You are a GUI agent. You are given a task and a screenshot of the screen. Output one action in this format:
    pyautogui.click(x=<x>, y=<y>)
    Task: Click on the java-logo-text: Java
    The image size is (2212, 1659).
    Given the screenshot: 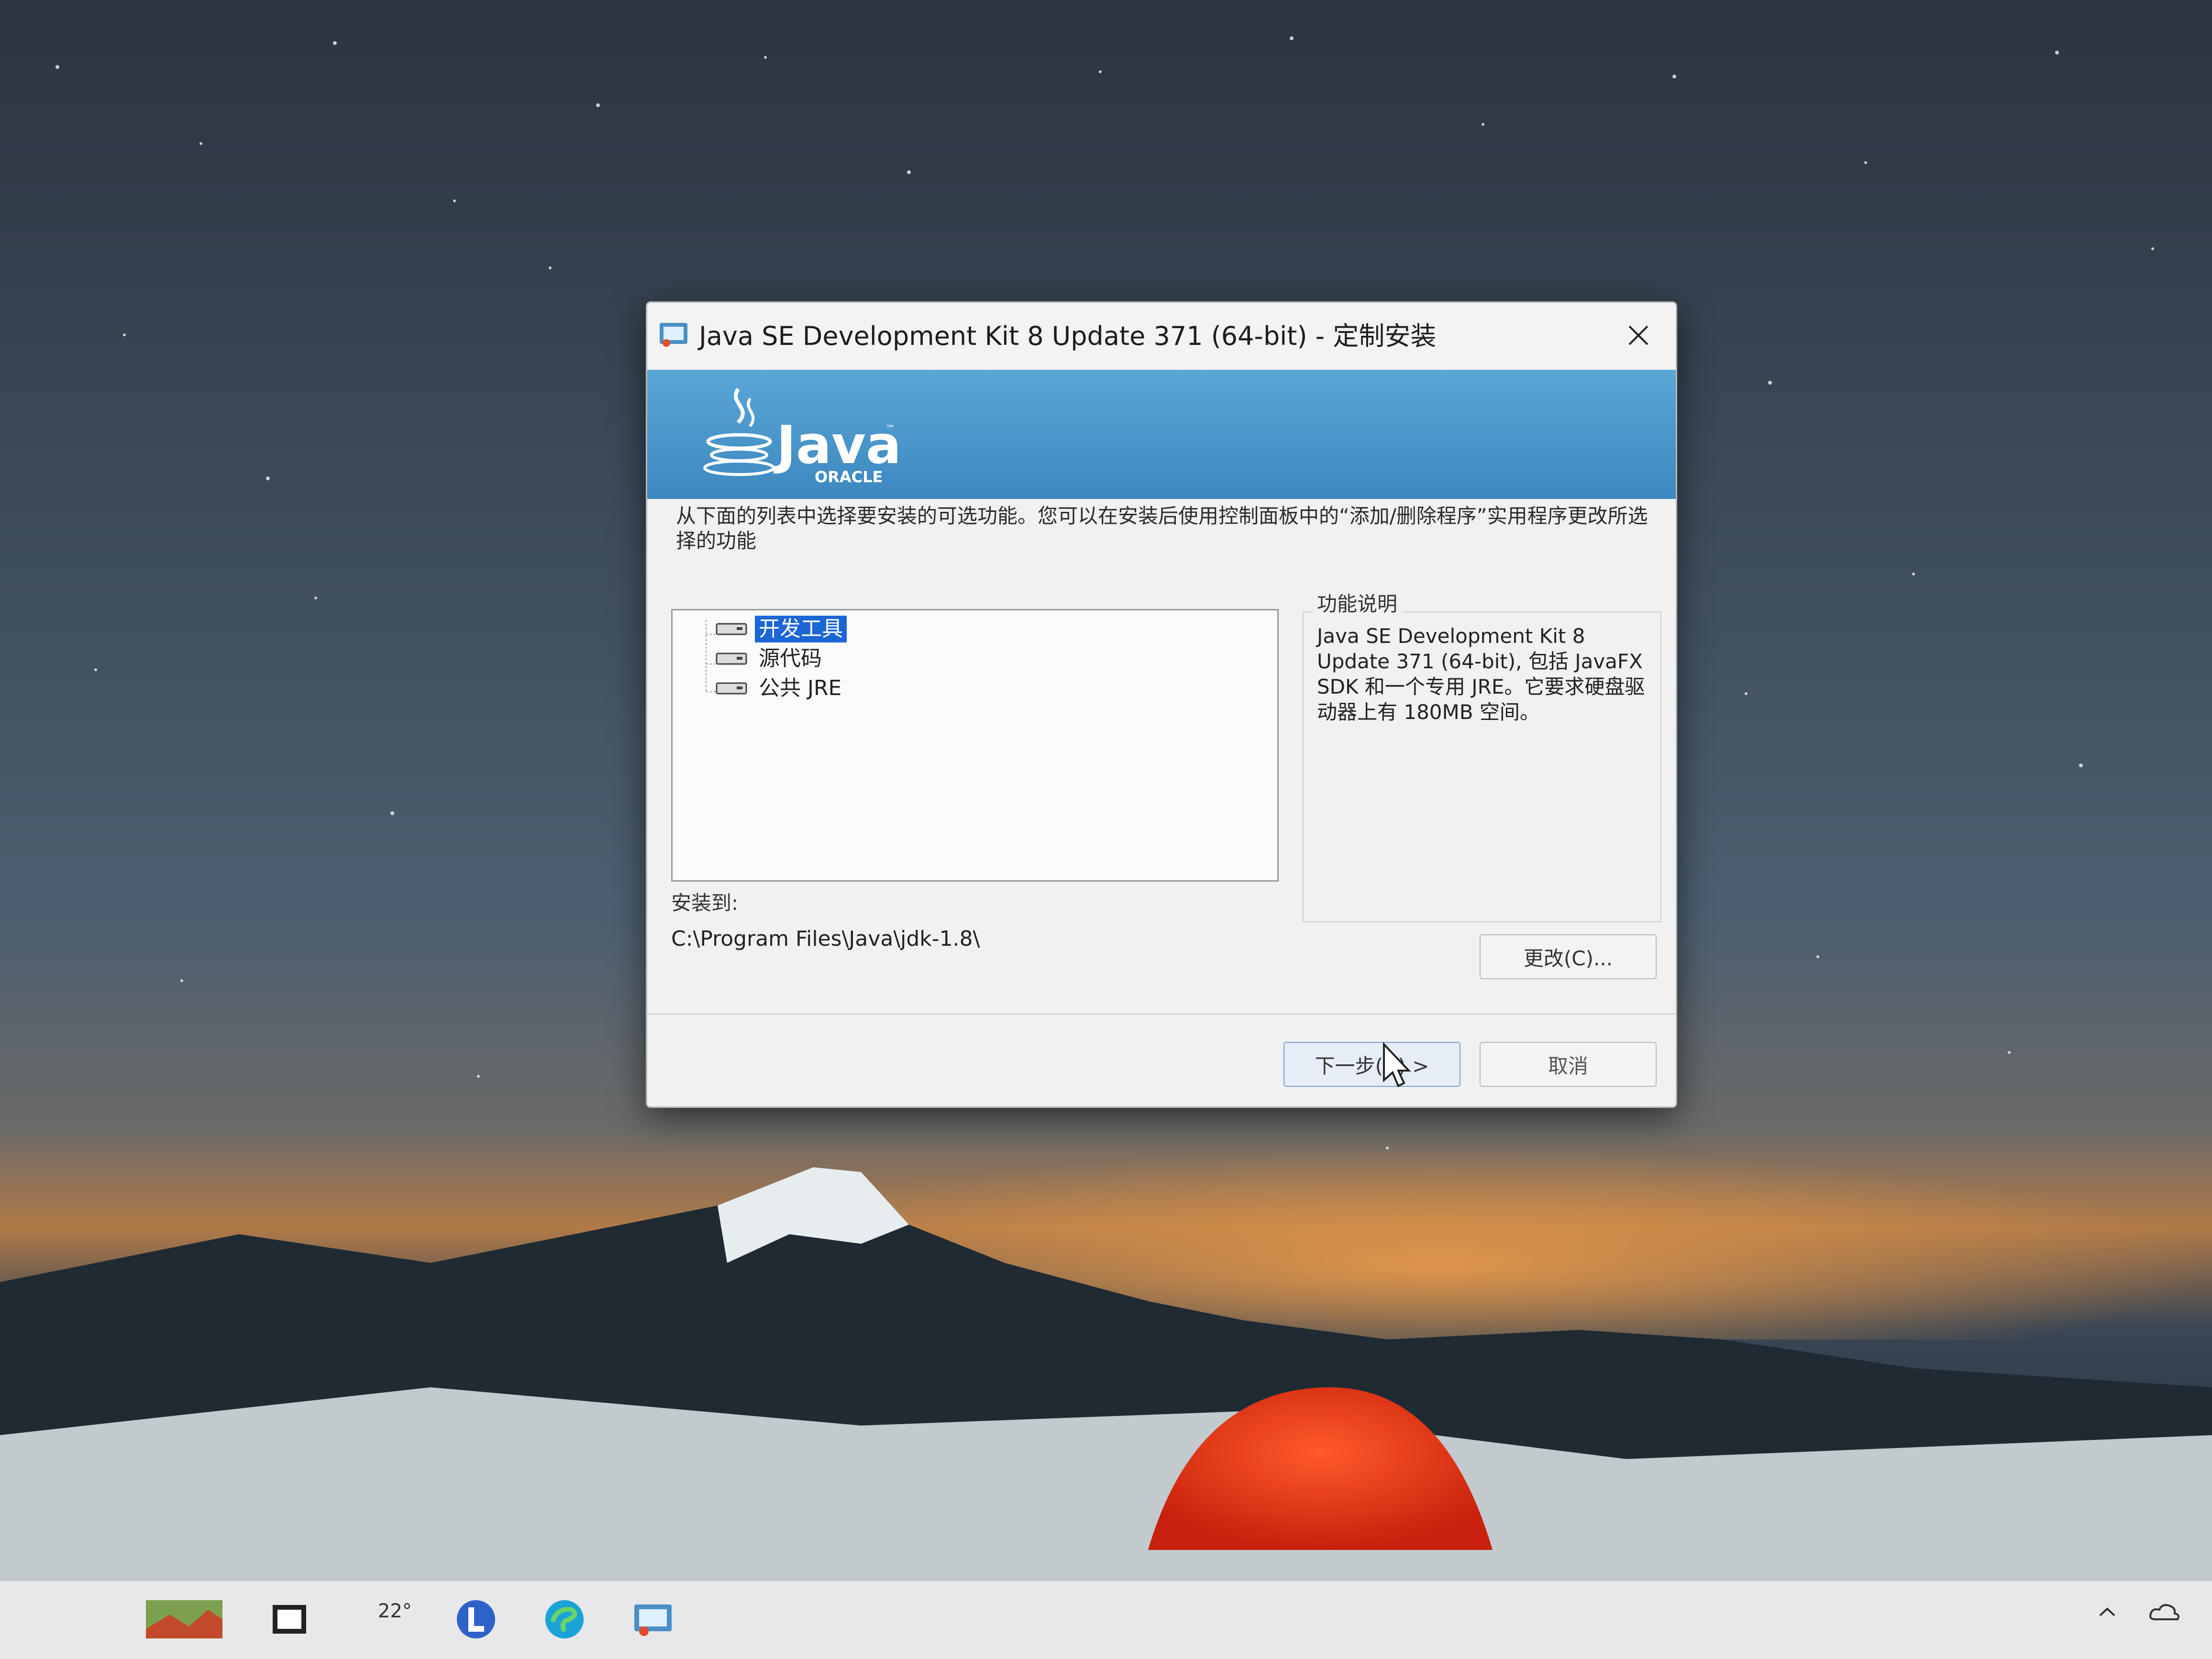 What is the action you would take?
    pyautogui.click(x=837, y=445)
    